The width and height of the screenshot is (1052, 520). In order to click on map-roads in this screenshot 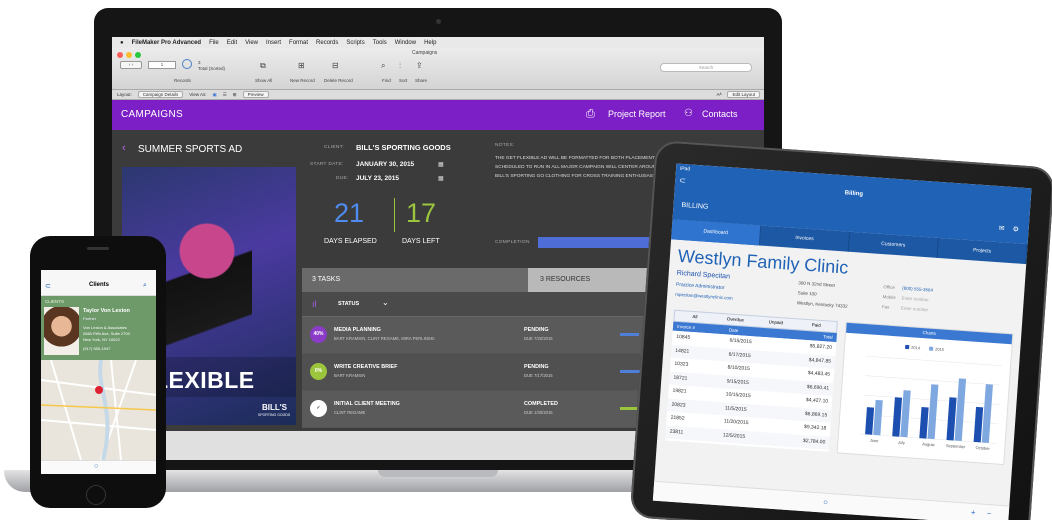, I will do `click(98, 410)`.